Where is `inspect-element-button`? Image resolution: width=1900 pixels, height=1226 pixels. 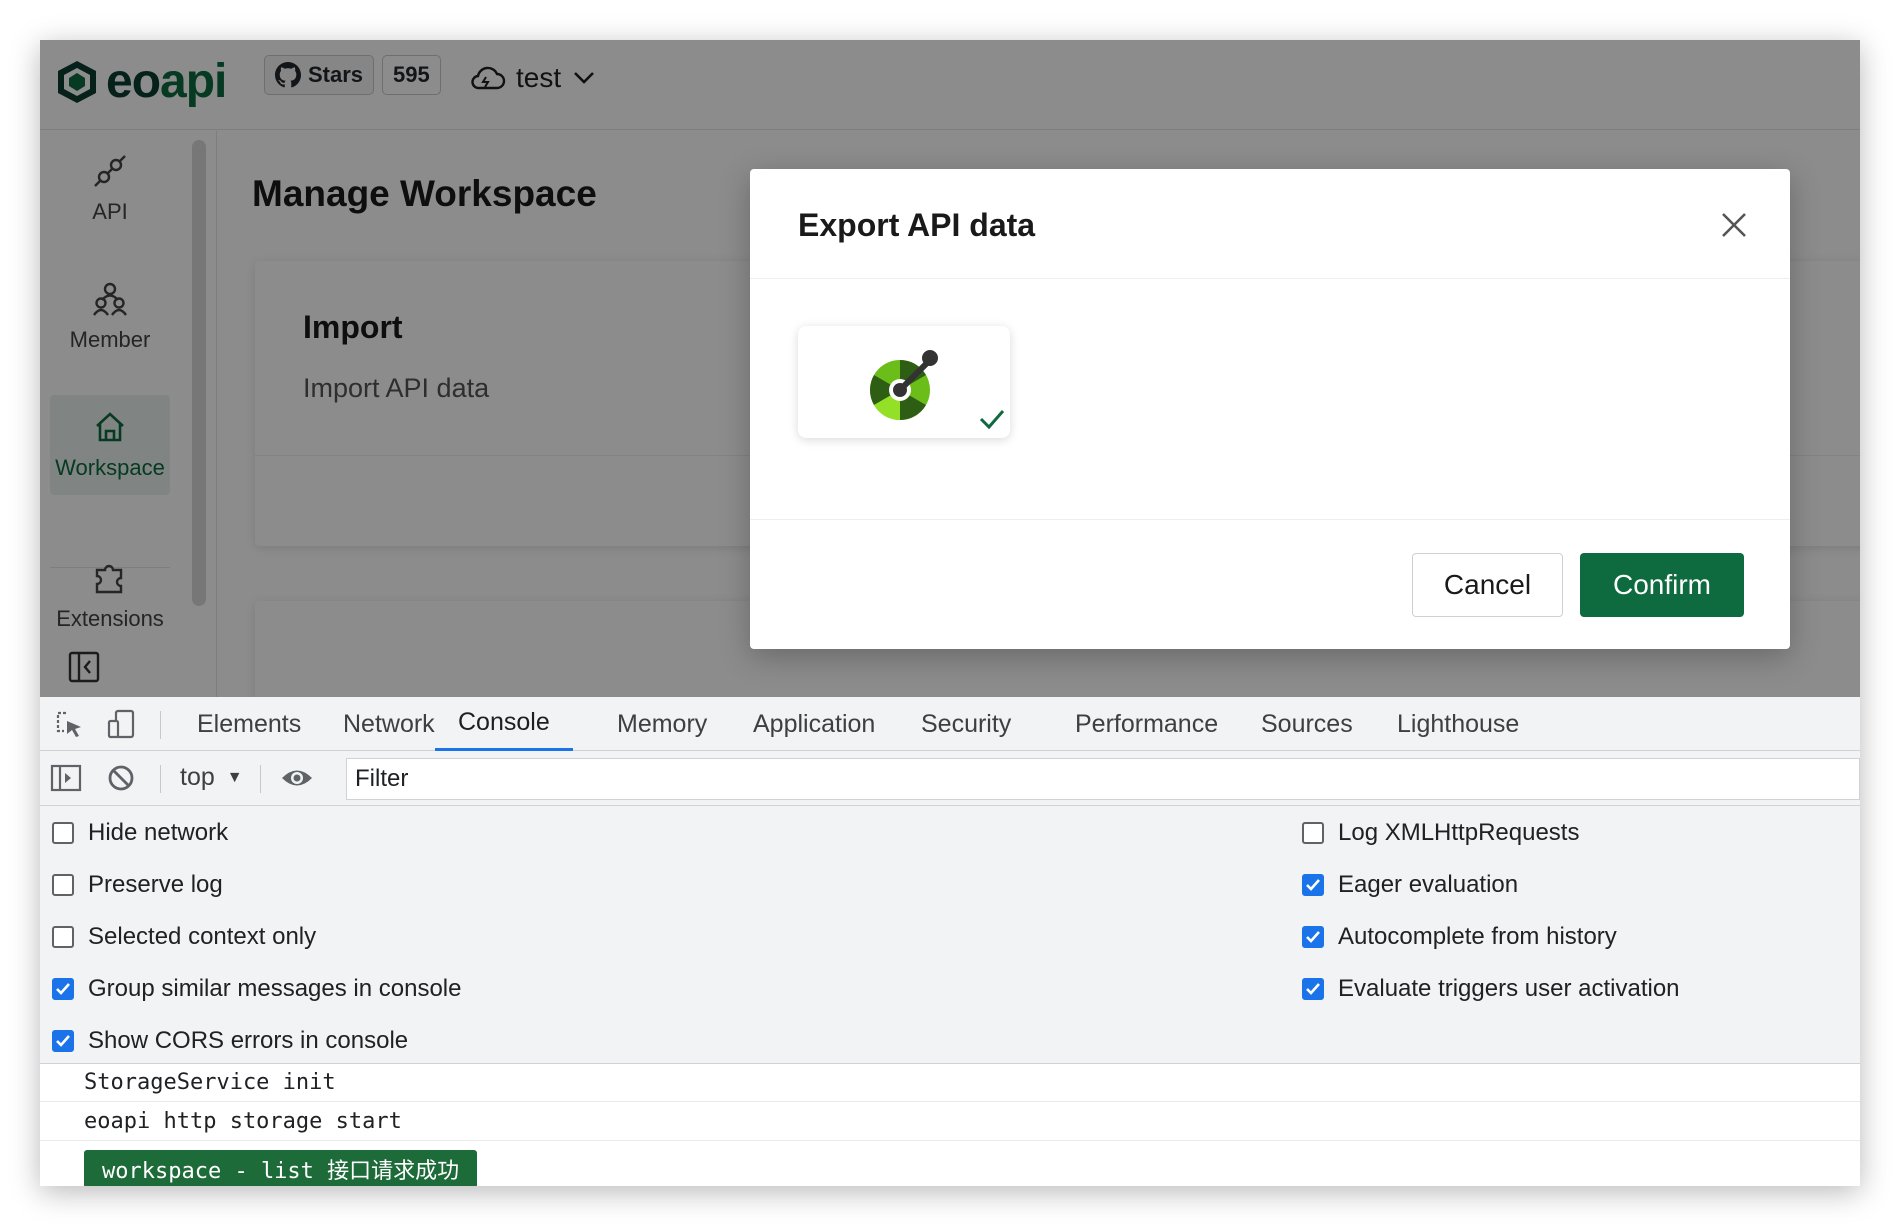
inspect-element-button is located at coordinates (69, 726).